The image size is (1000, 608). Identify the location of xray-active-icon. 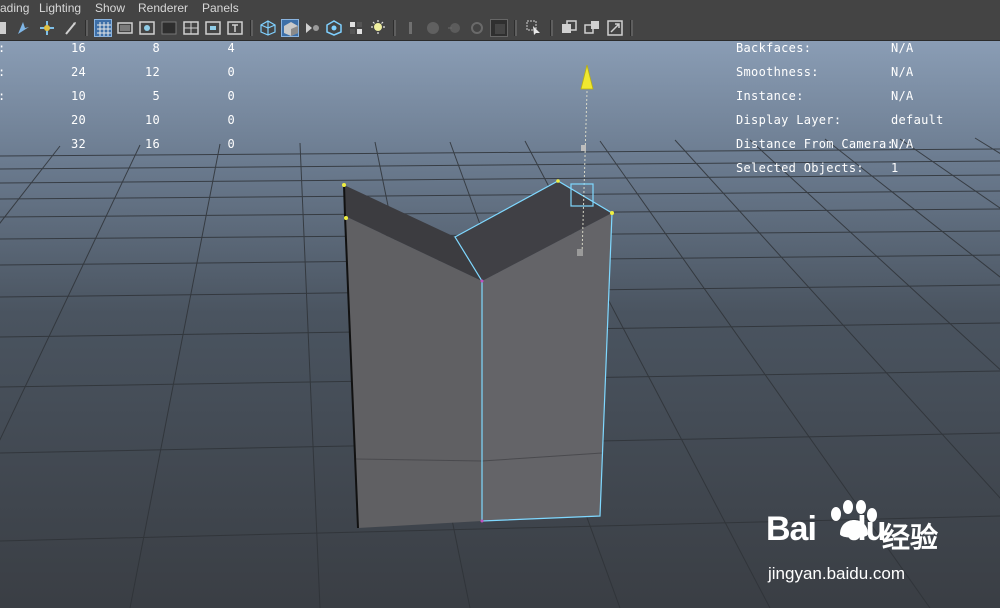
(569, 28).